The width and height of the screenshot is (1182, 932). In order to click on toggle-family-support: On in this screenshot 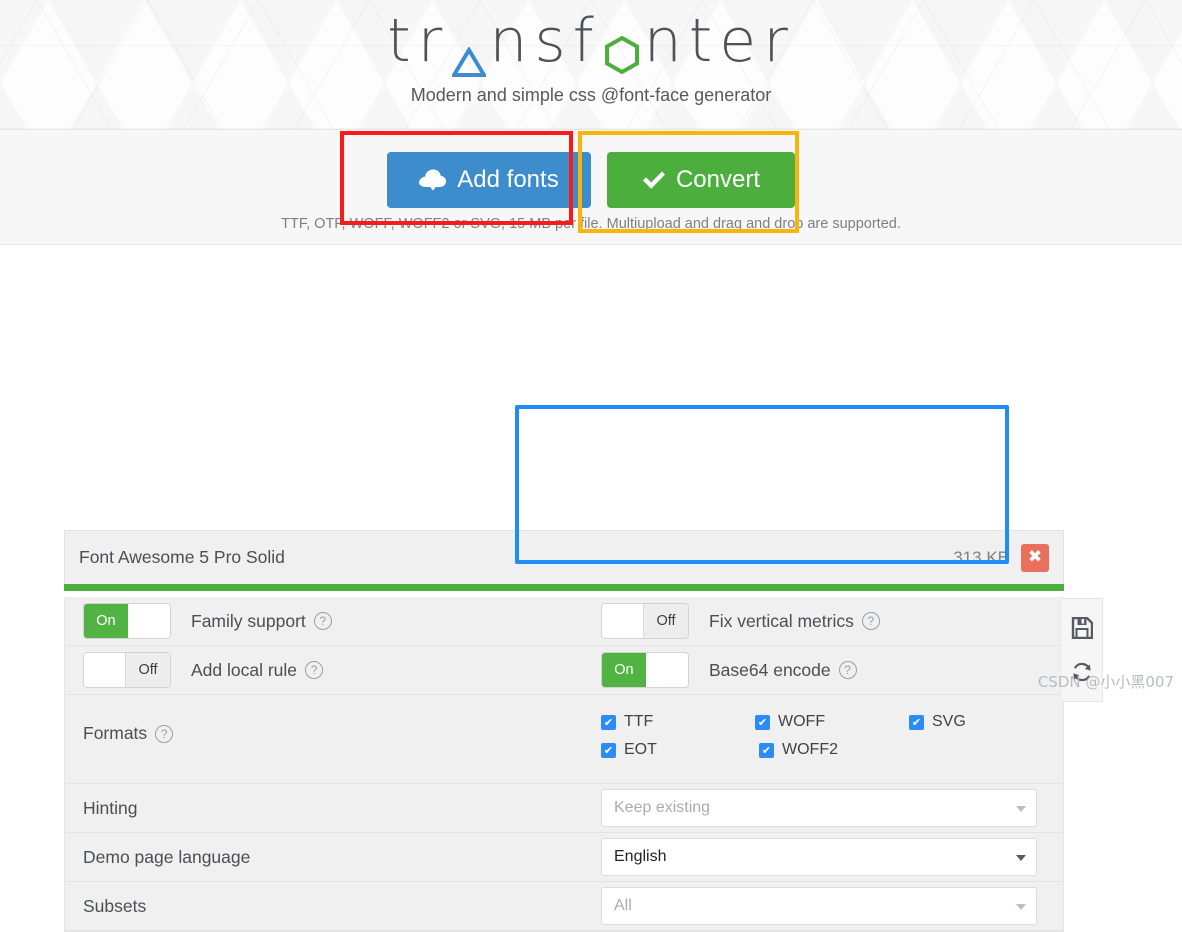, I will do `click(127, 621)`.